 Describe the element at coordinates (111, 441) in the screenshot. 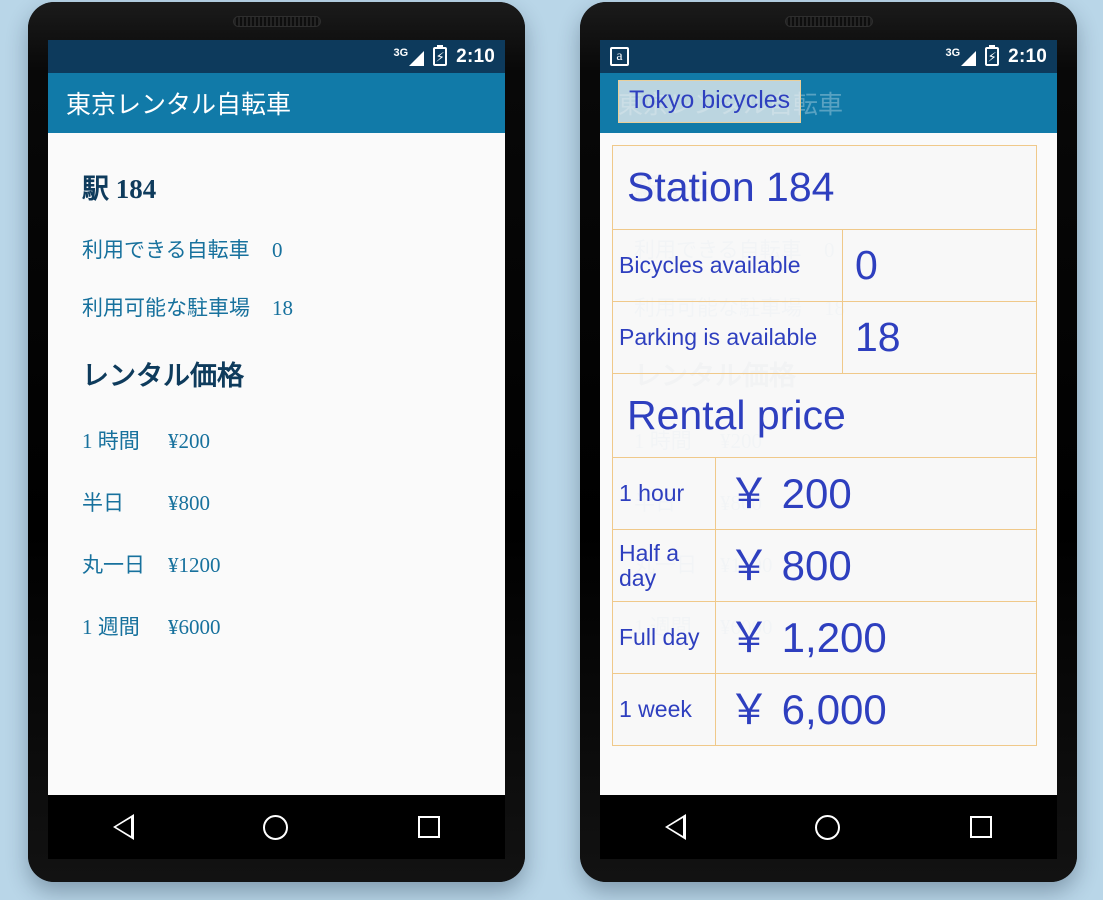

I see `price-label-hour-left: 1 時間` at that location.